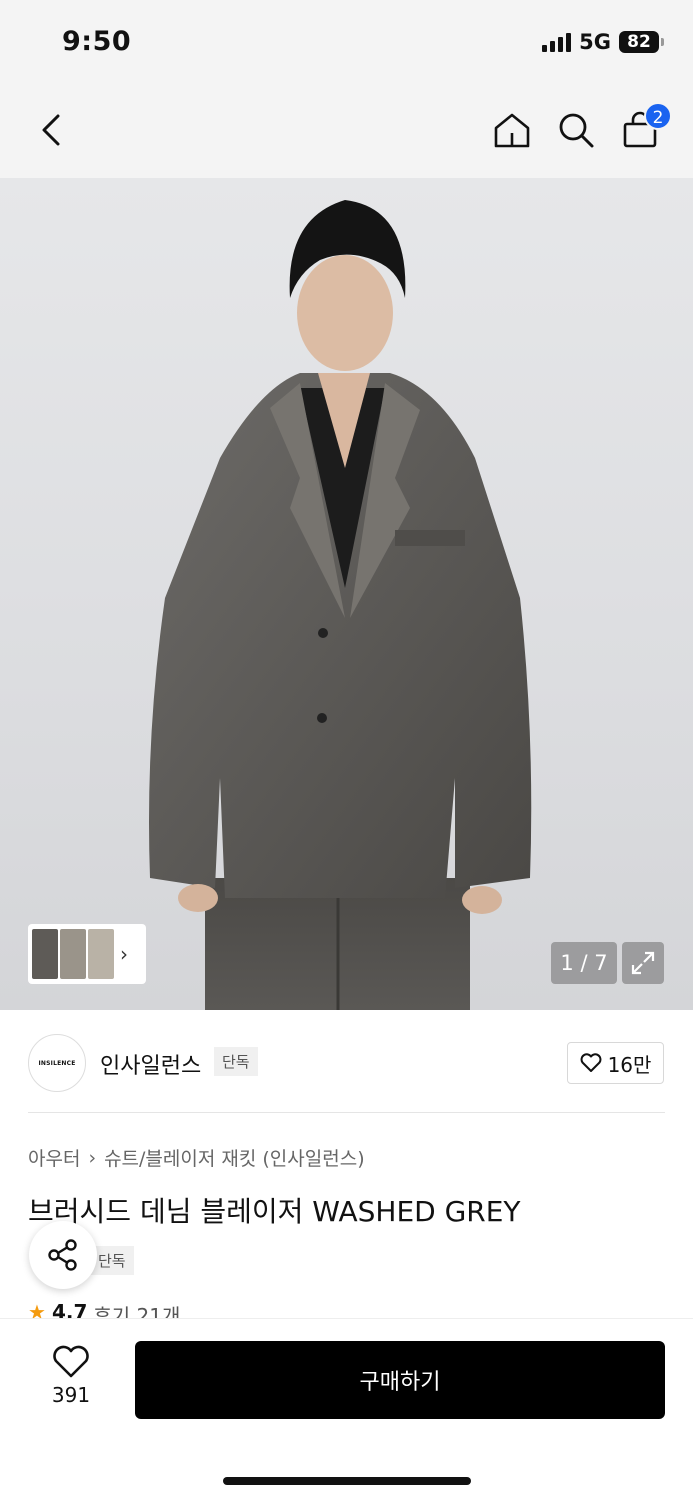 The image size is (693, 1500). Describe the element at coordinates (69, 1309) in the screenshot. I see `rating-score: 4.7` at that location.